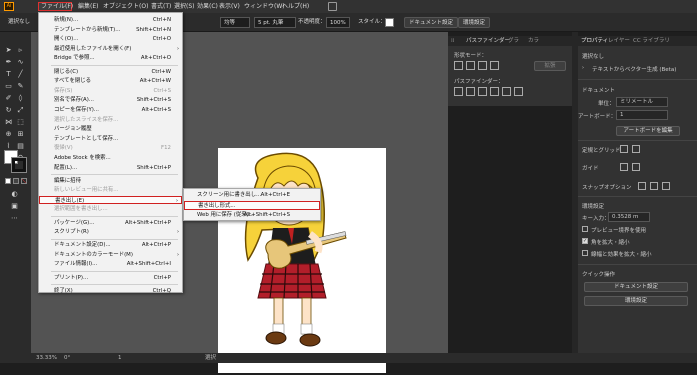 The image size is (697, 375). Describe the element at coordinates (207, 6) in the screenshot. I see `menu-effect: 効果(C)` at that location.